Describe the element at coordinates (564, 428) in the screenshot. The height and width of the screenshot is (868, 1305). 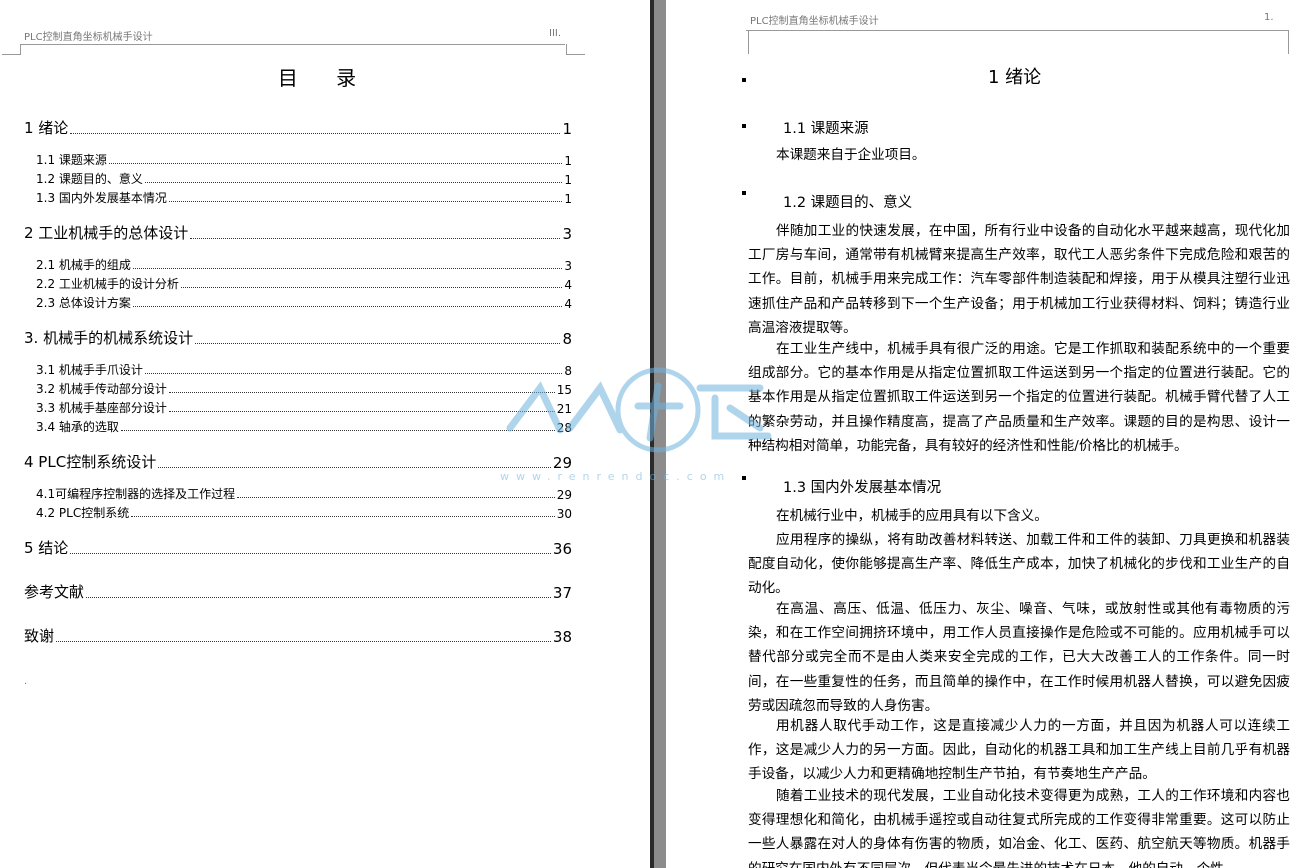
I see `toc-page-number: 28` at that location.